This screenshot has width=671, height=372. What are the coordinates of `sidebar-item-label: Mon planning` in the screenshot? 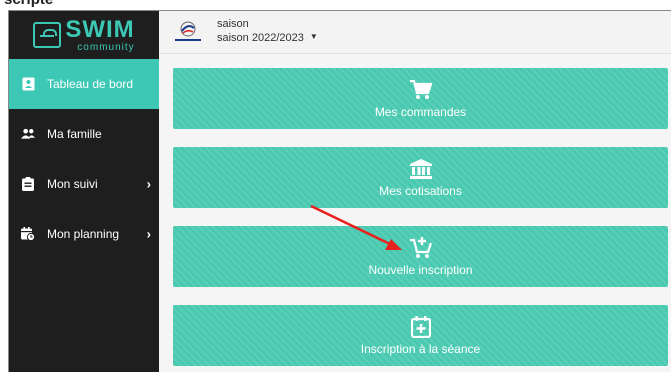 It's located at (83, 234).